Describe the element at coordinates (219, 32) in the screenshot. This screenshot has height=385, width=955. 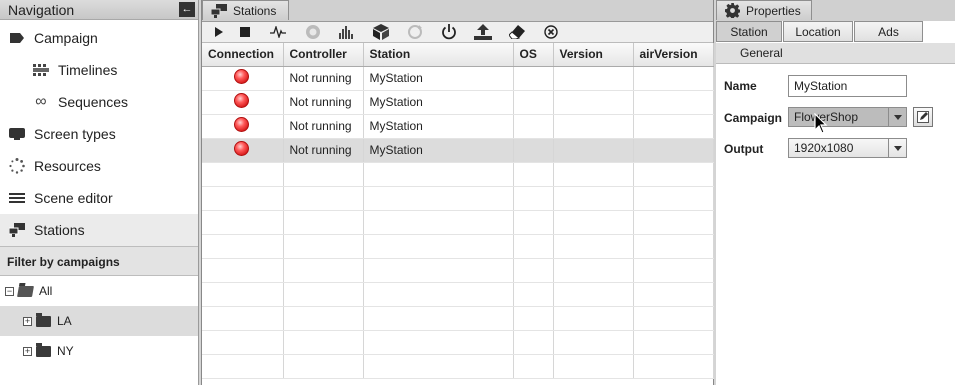
I see `play-icon` at that location.